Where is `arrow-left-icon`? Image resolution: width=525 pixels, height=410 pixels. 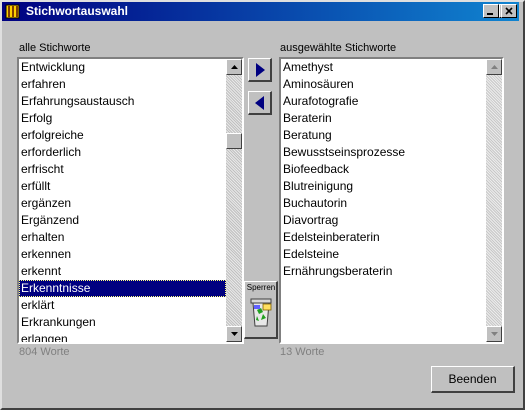 arrow-left-icon is located at coordinates (259, 103).